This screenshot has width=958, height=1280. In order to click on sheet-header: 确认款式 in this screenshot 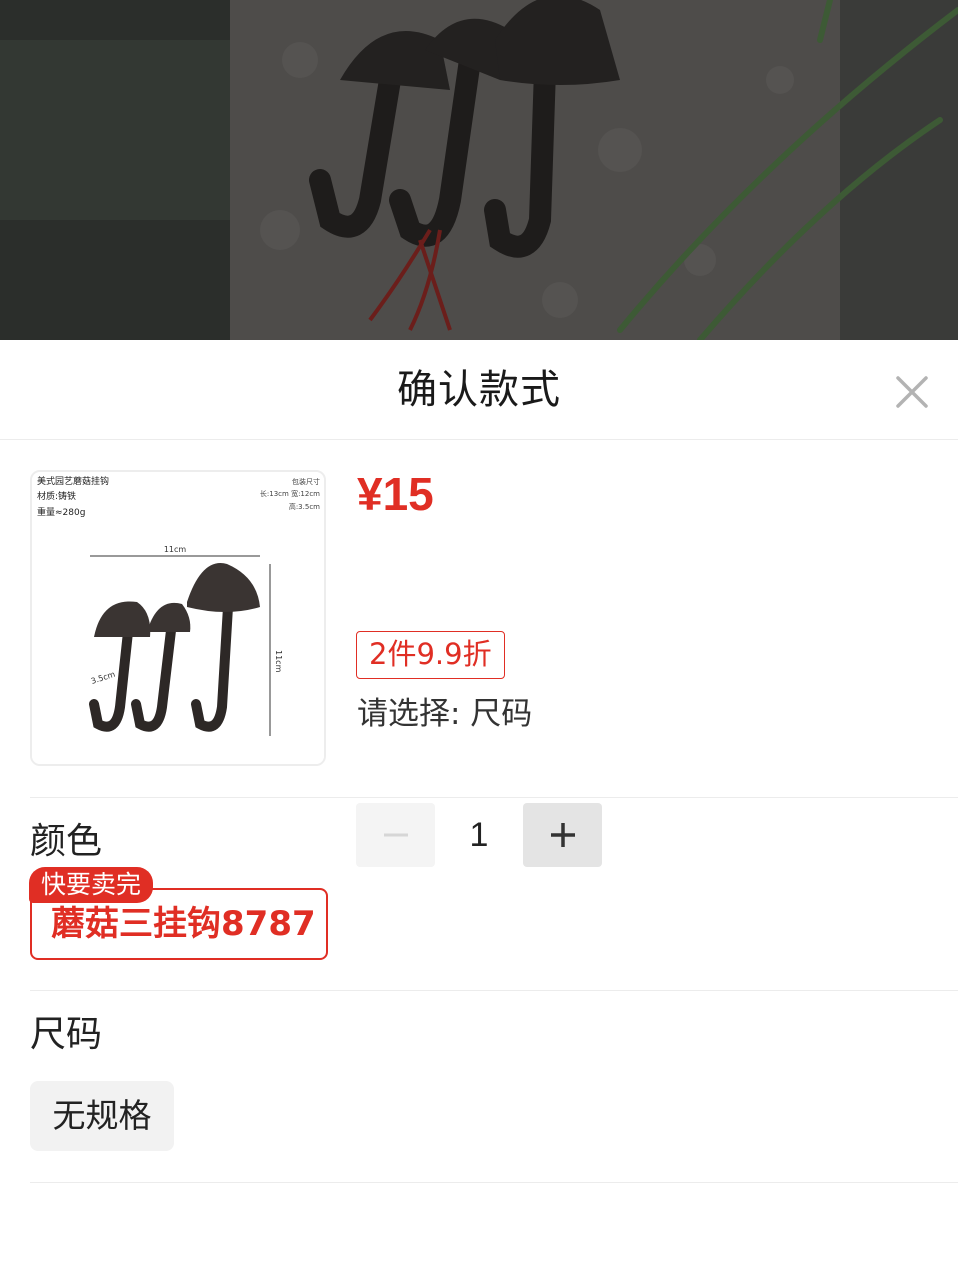, I will do `click(479, 390)`.